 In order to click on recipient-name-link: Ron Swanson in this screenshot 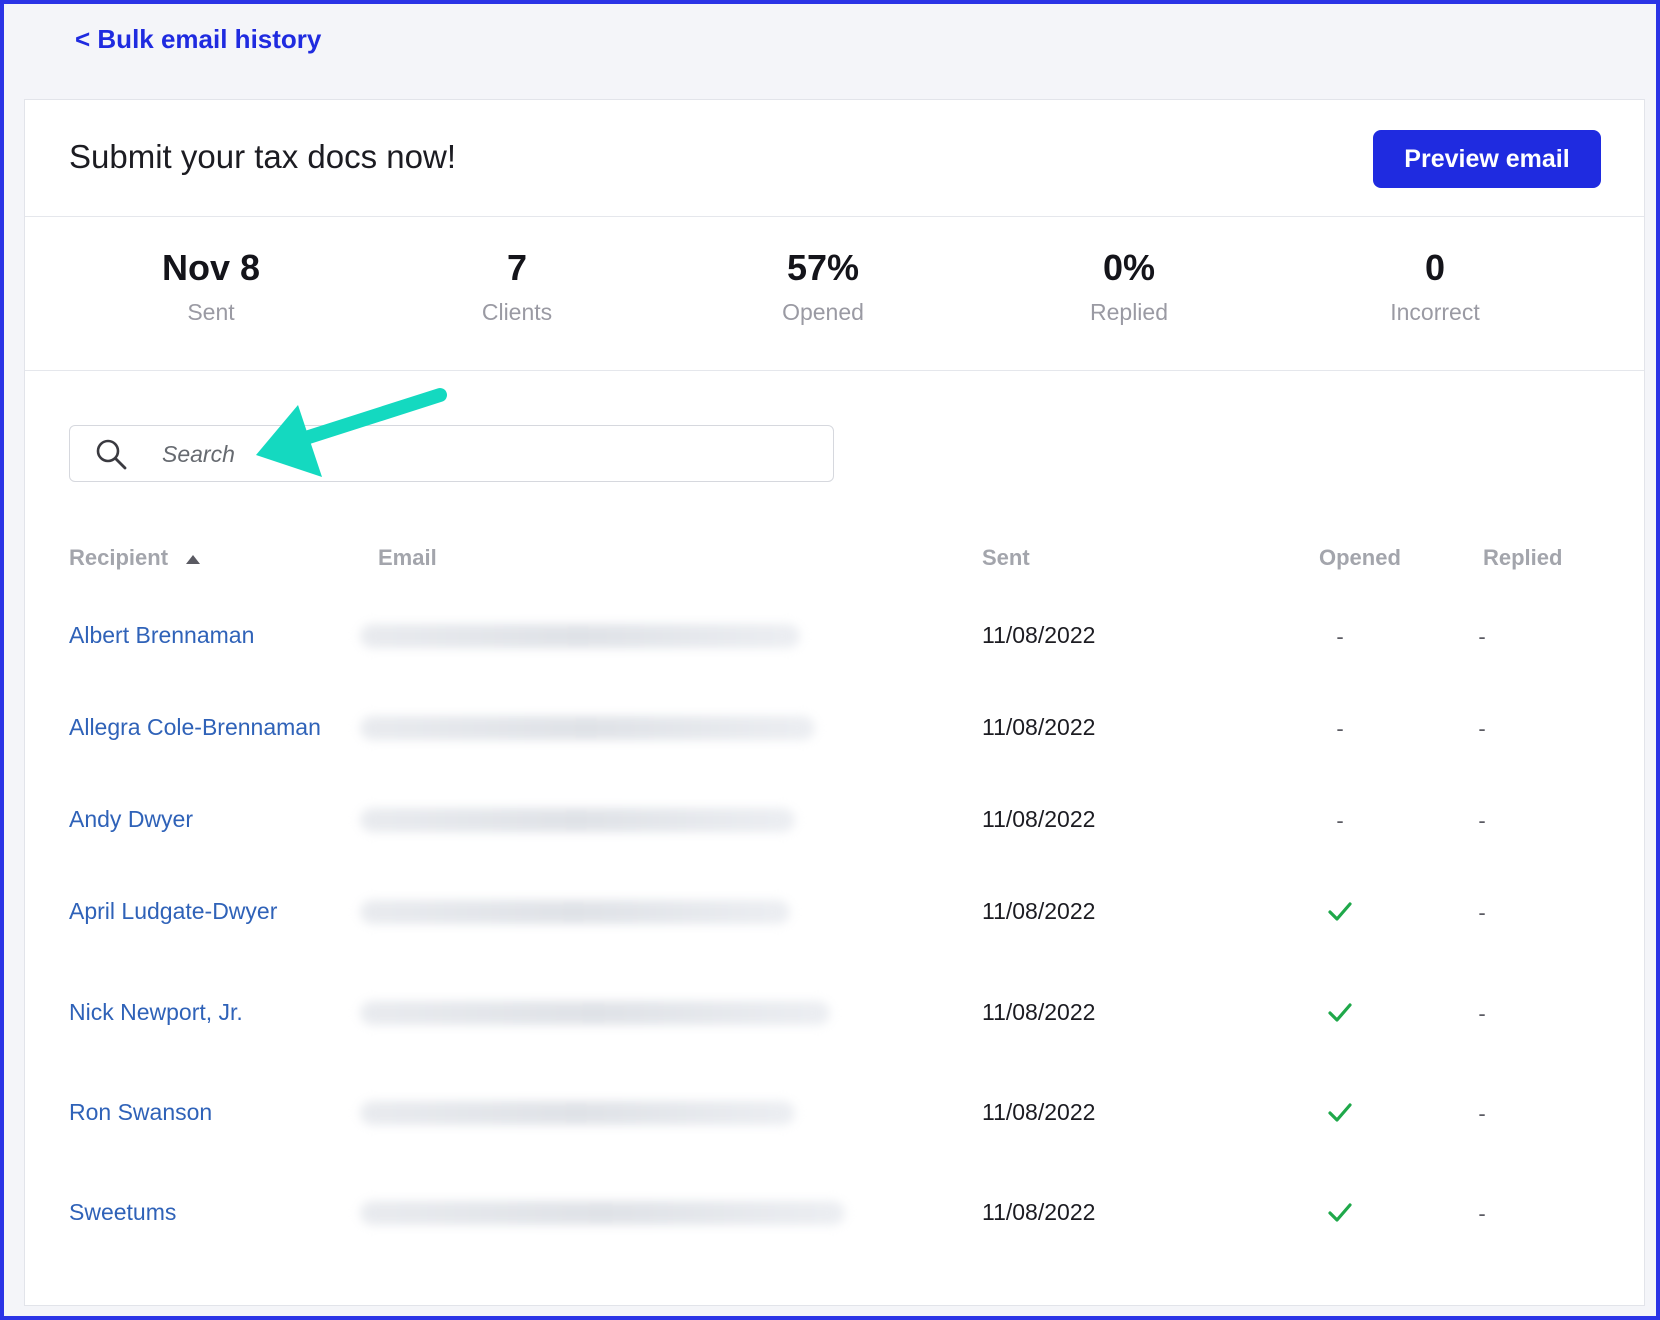, I will do `click(140, 1112)`.